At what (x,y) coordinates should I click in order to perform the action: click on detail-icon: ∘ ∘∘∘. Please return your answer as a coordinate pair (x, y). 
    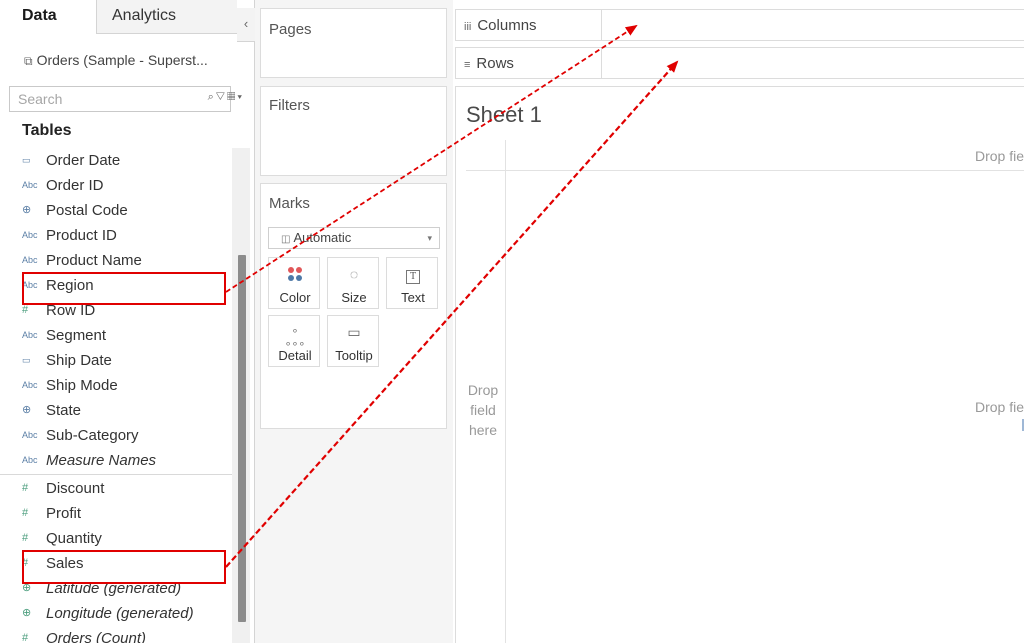
    Looking at the image, I should click on (295, 337).